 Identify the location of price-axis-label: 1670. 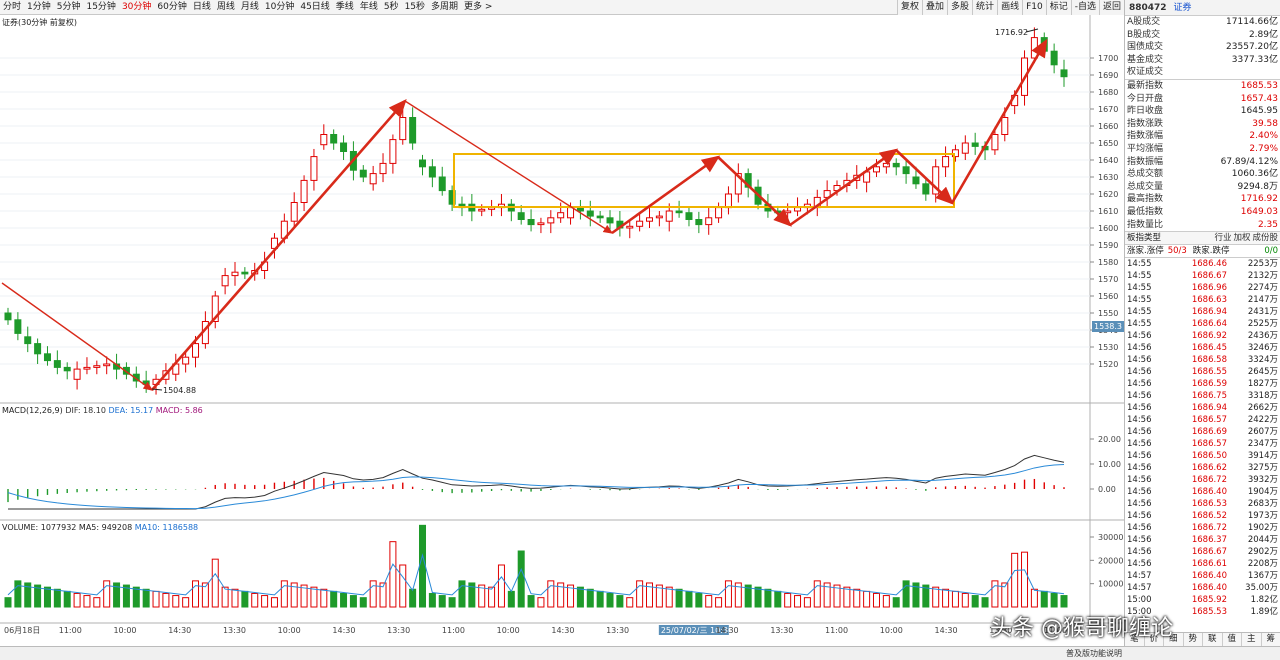
(1108, 109).